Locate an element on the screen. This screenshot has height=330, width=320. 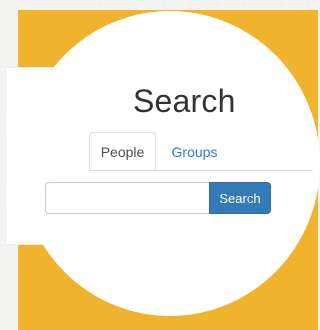
search-button: Search is located at coordinates (240, 198).